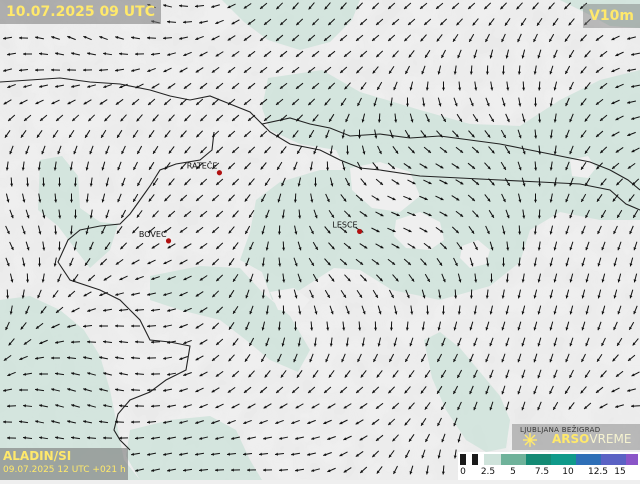  What do you see at coordinates (542, 472) in the screenshot?
I see `legend-label: 7.5` at bounding box center [542, 472].